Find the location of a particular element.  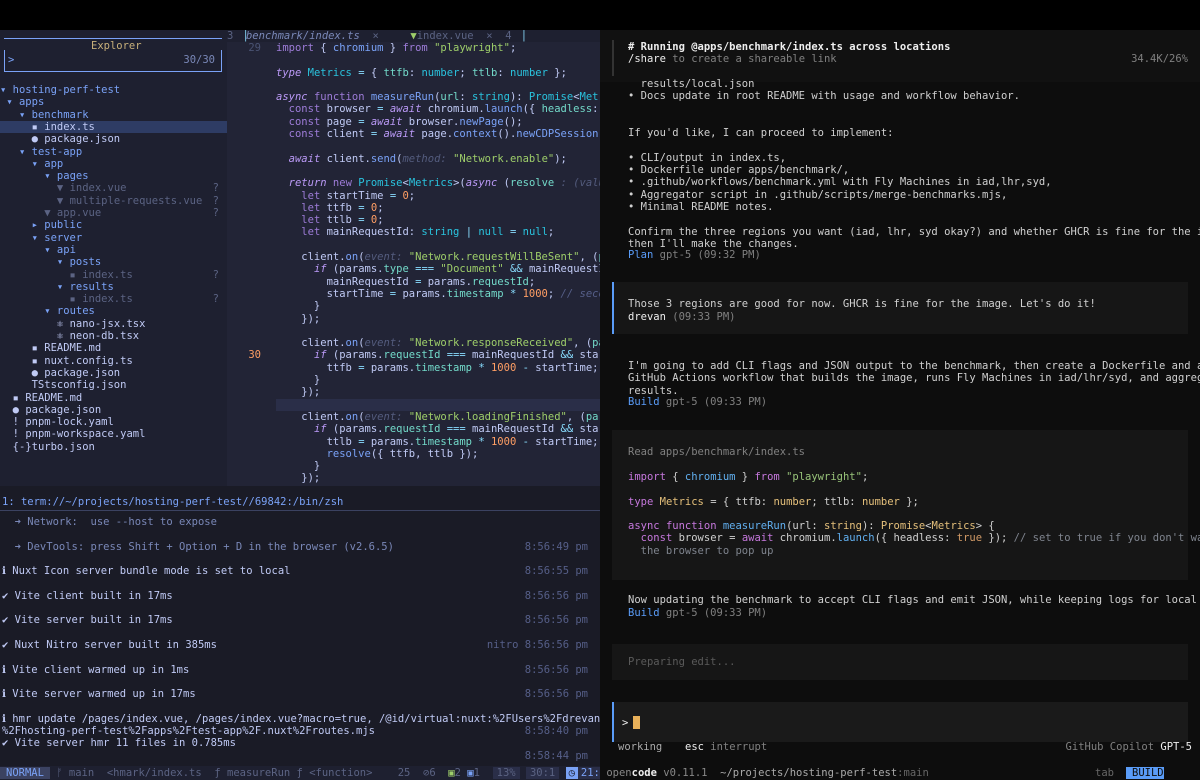

prompt-symbol: > is located at coordinates (625, 723).